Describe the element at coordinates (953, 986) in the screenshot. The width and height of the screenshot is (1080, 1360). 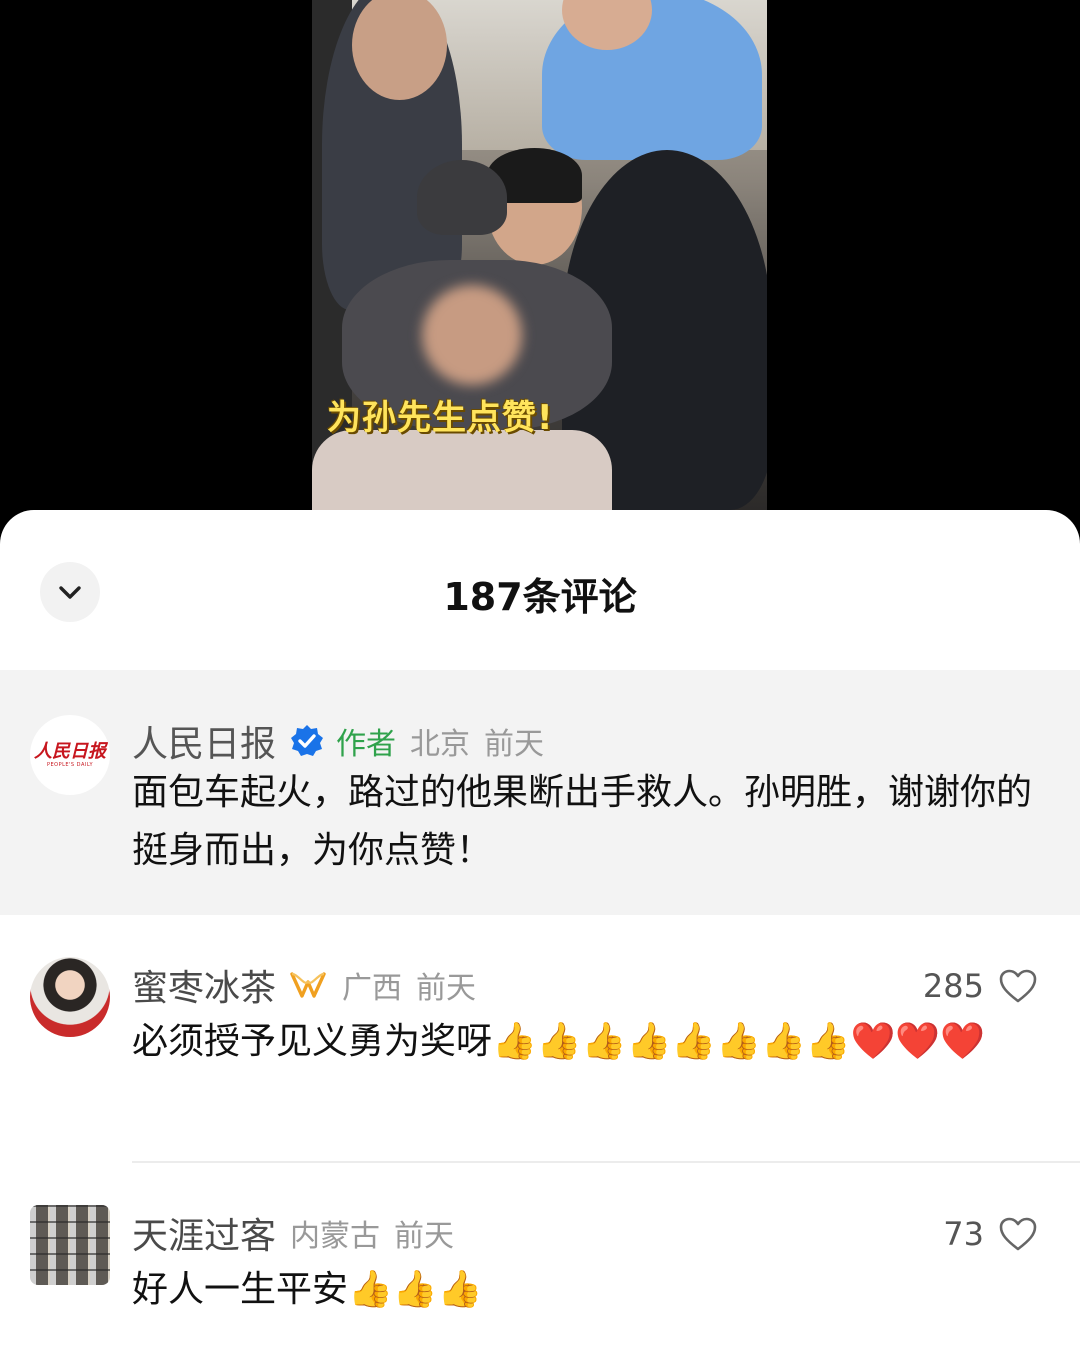
I see `like-count: 285` at that location.